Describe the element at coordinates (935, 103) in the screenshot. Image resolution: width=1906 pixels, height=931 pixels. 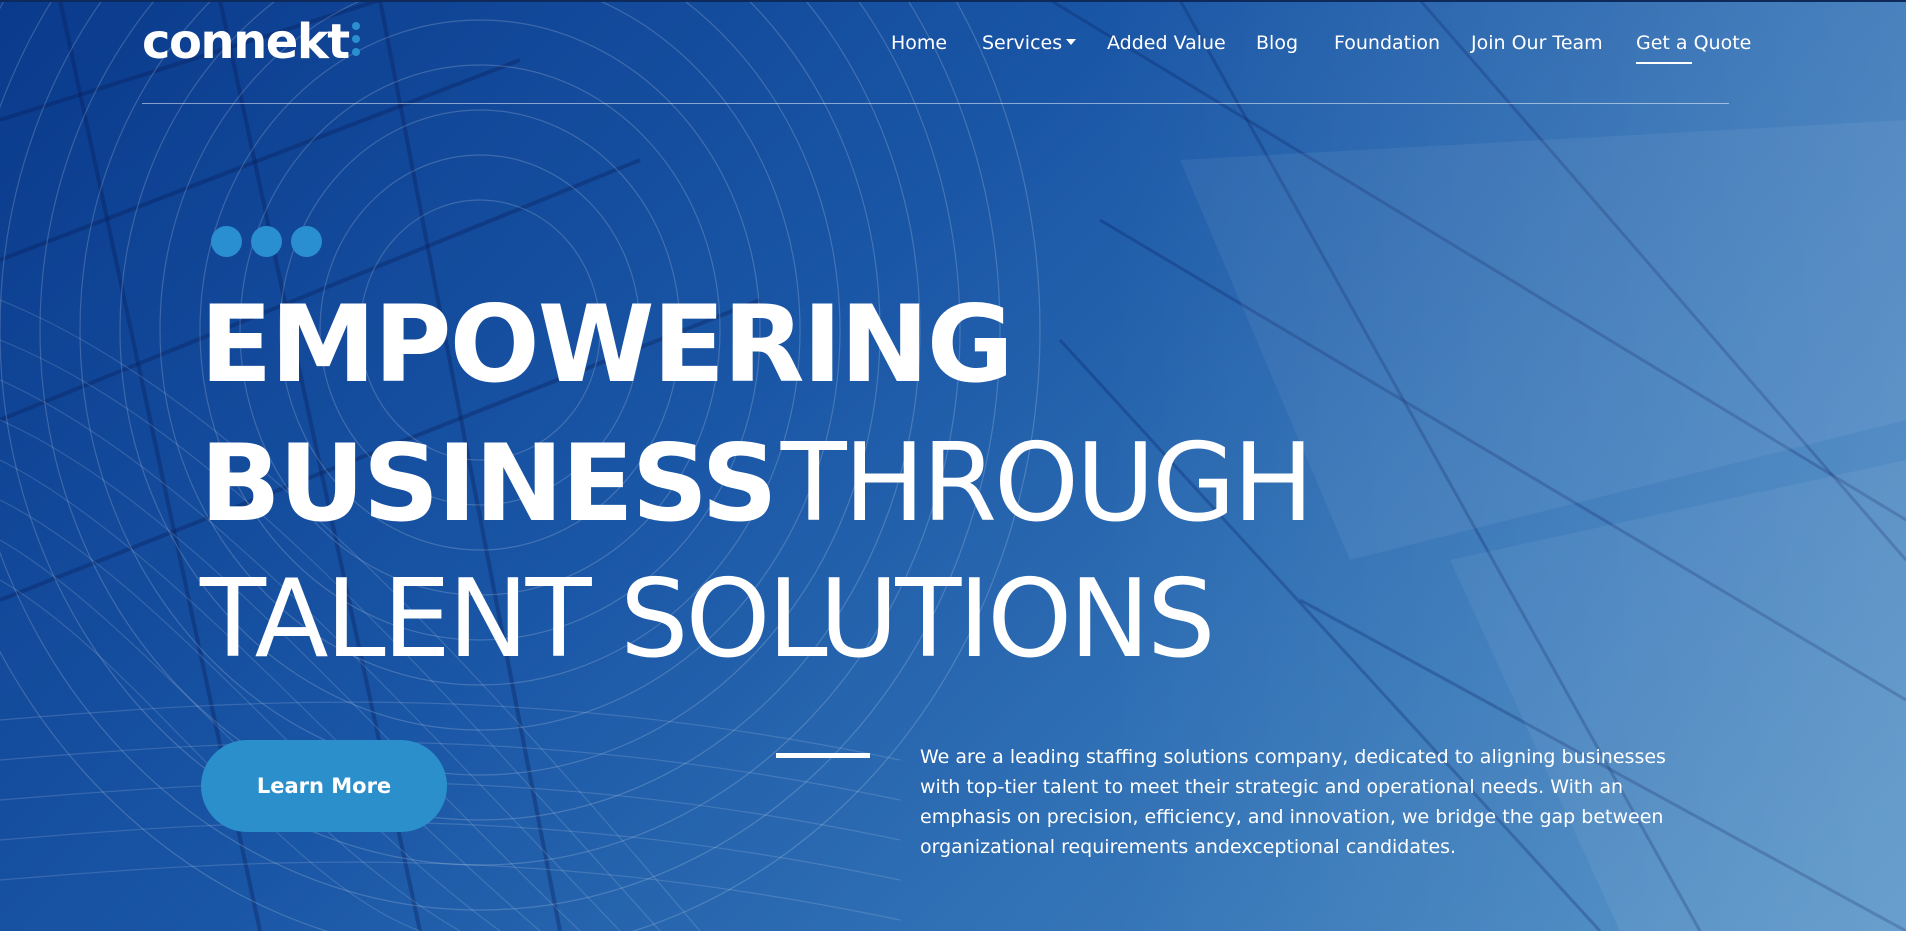
I see `header-divider` at that location.